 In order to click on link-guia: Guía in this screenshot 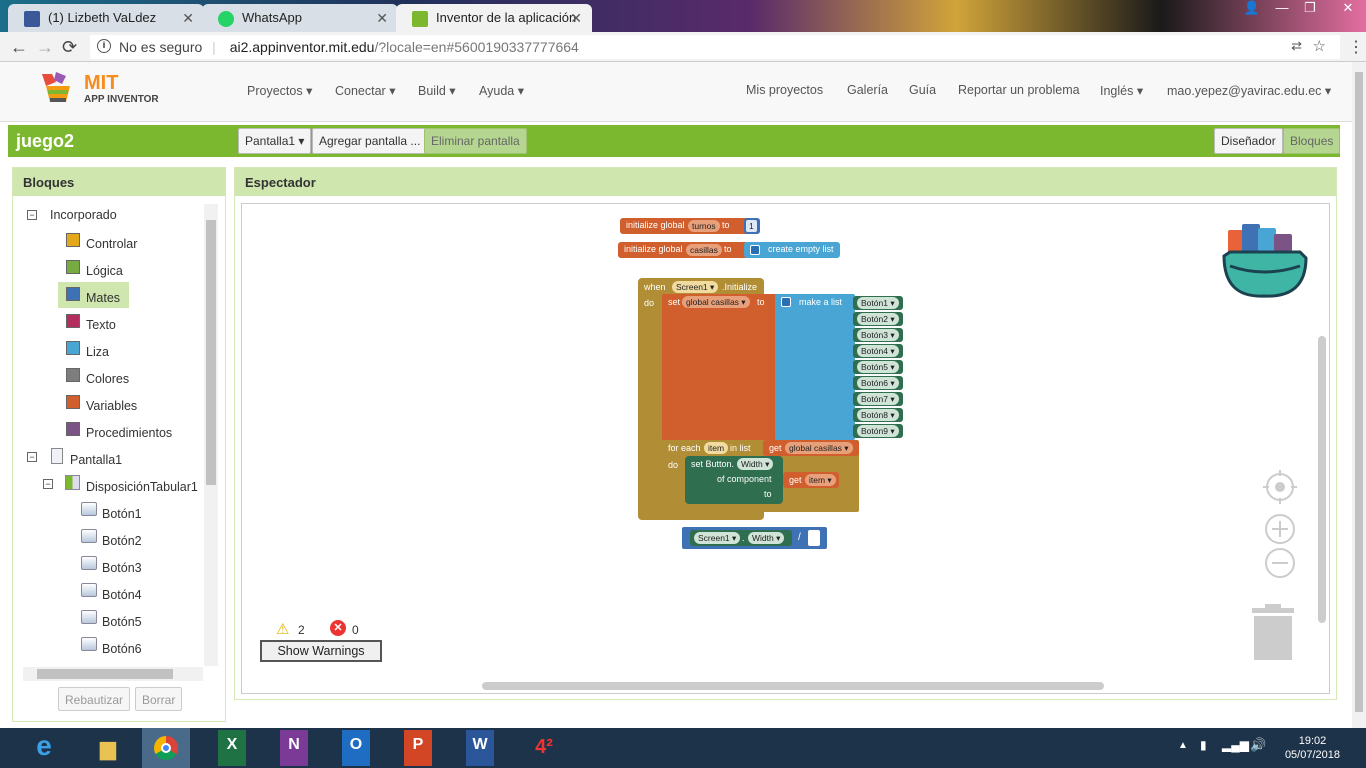, I will do `click(922, 90)`.